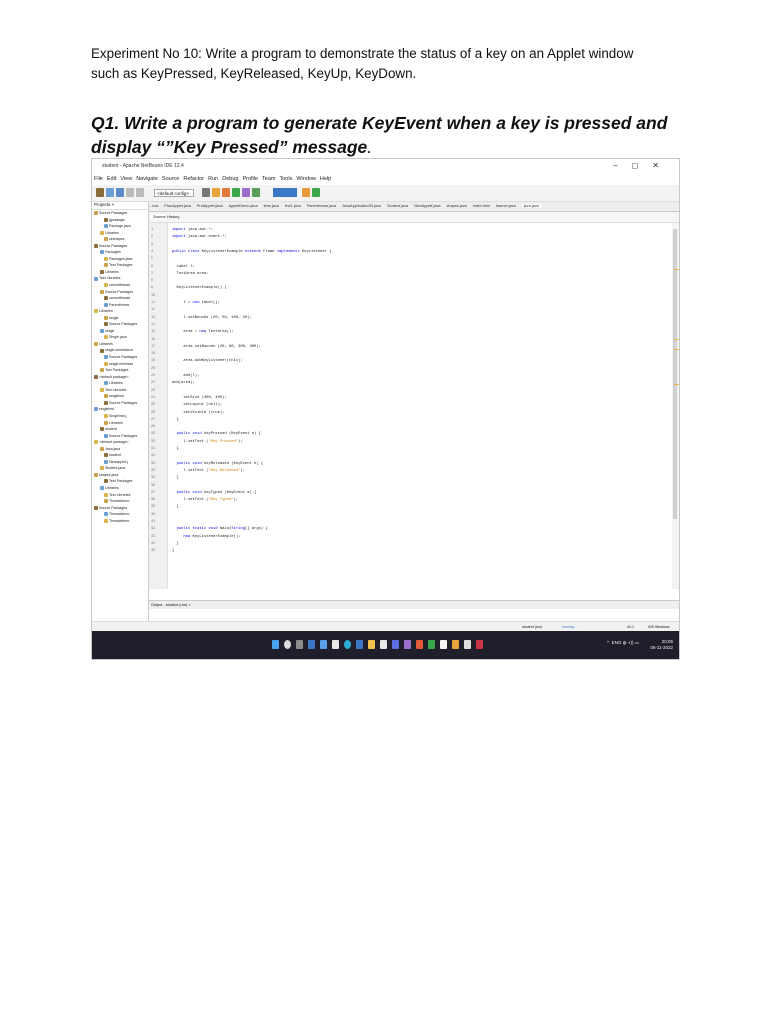 Image resolution: width=768 pixels, height=1024 pixels. I want to click on netbeans-icon, so click(431, 644).